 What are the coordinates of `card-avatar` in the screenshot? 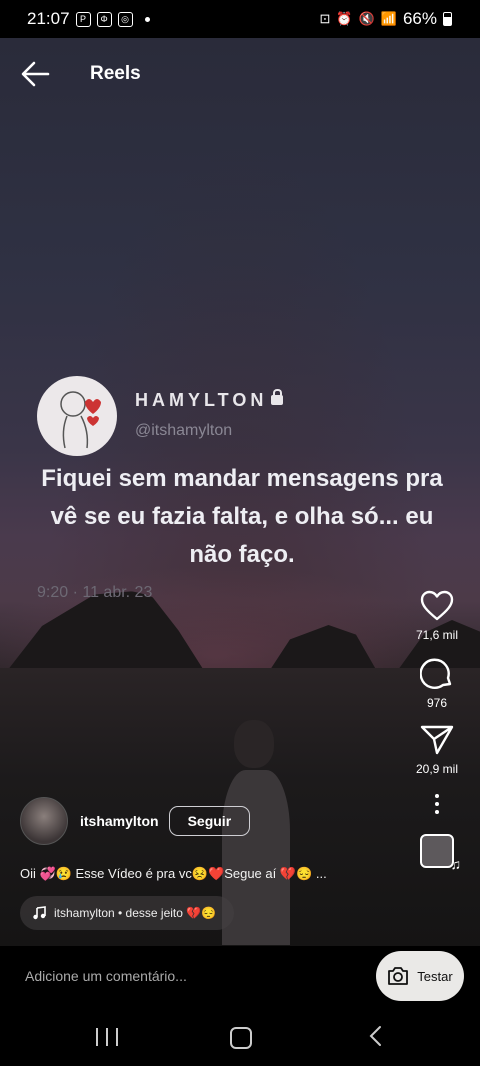 It's located at (77, 416).